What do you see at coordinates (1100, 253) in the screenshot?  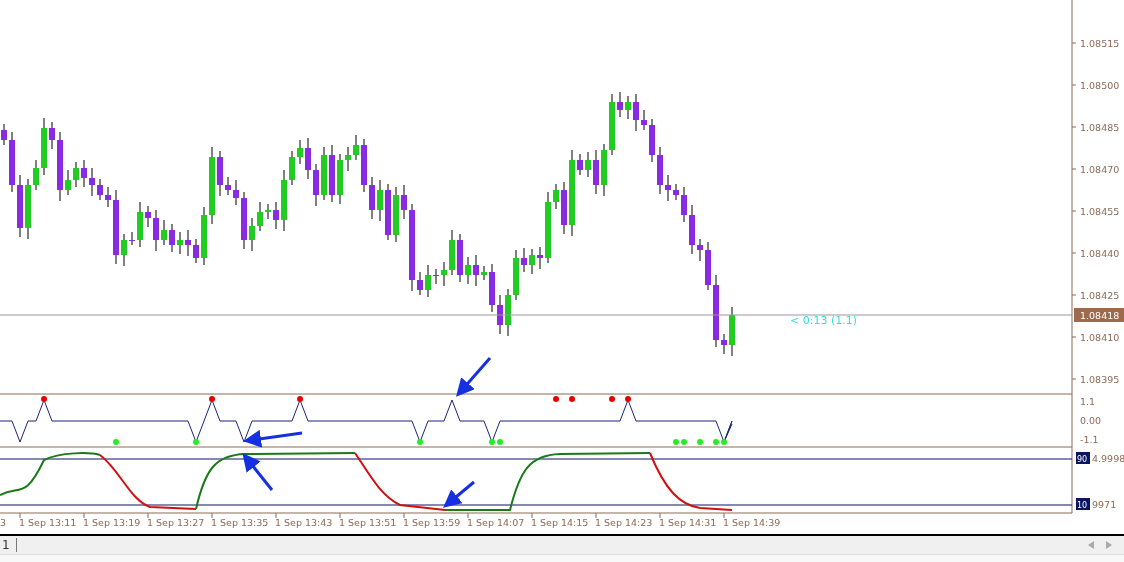 I see `price-label: 1.08440` at bounding box center [1100, 253].